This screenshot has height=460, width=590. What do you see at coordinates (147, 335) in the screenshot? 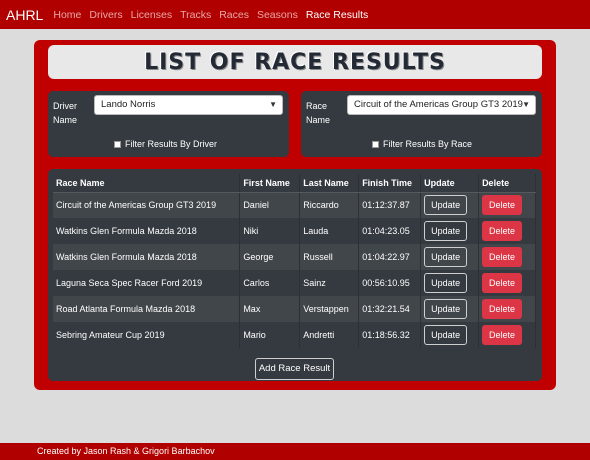
I see `cell-race-name: Sebring Amateur Cup 2019` at bounding box center [147, 335].